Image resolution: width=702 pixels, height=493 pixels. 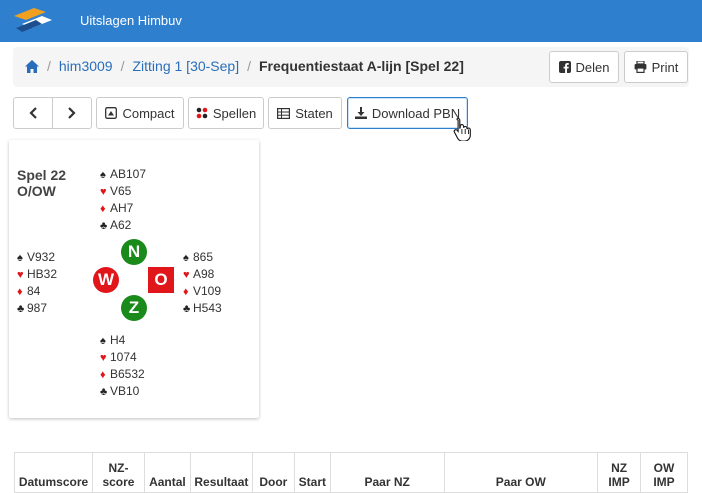 I want to click on north-clubs: A62, so click(x=121, y=225).